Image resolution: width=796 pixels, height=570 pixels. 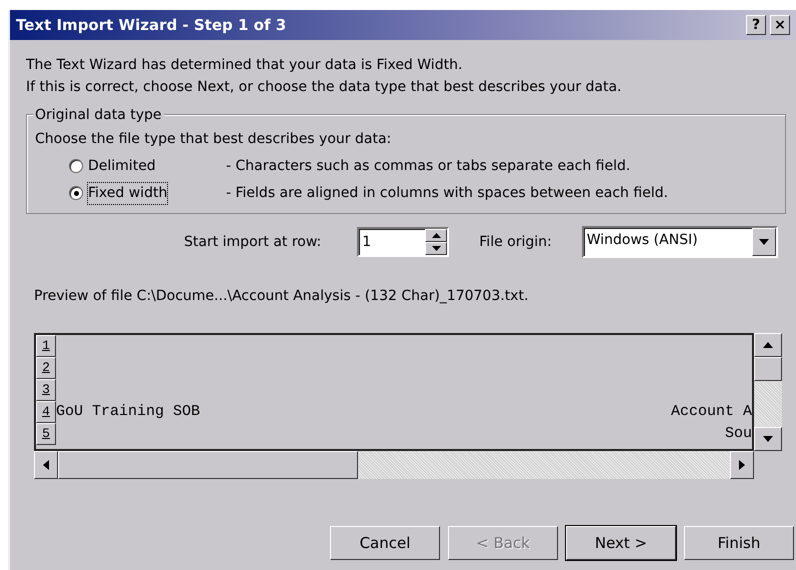 I want to click on line-number: 2, so click(x=46, y=368).